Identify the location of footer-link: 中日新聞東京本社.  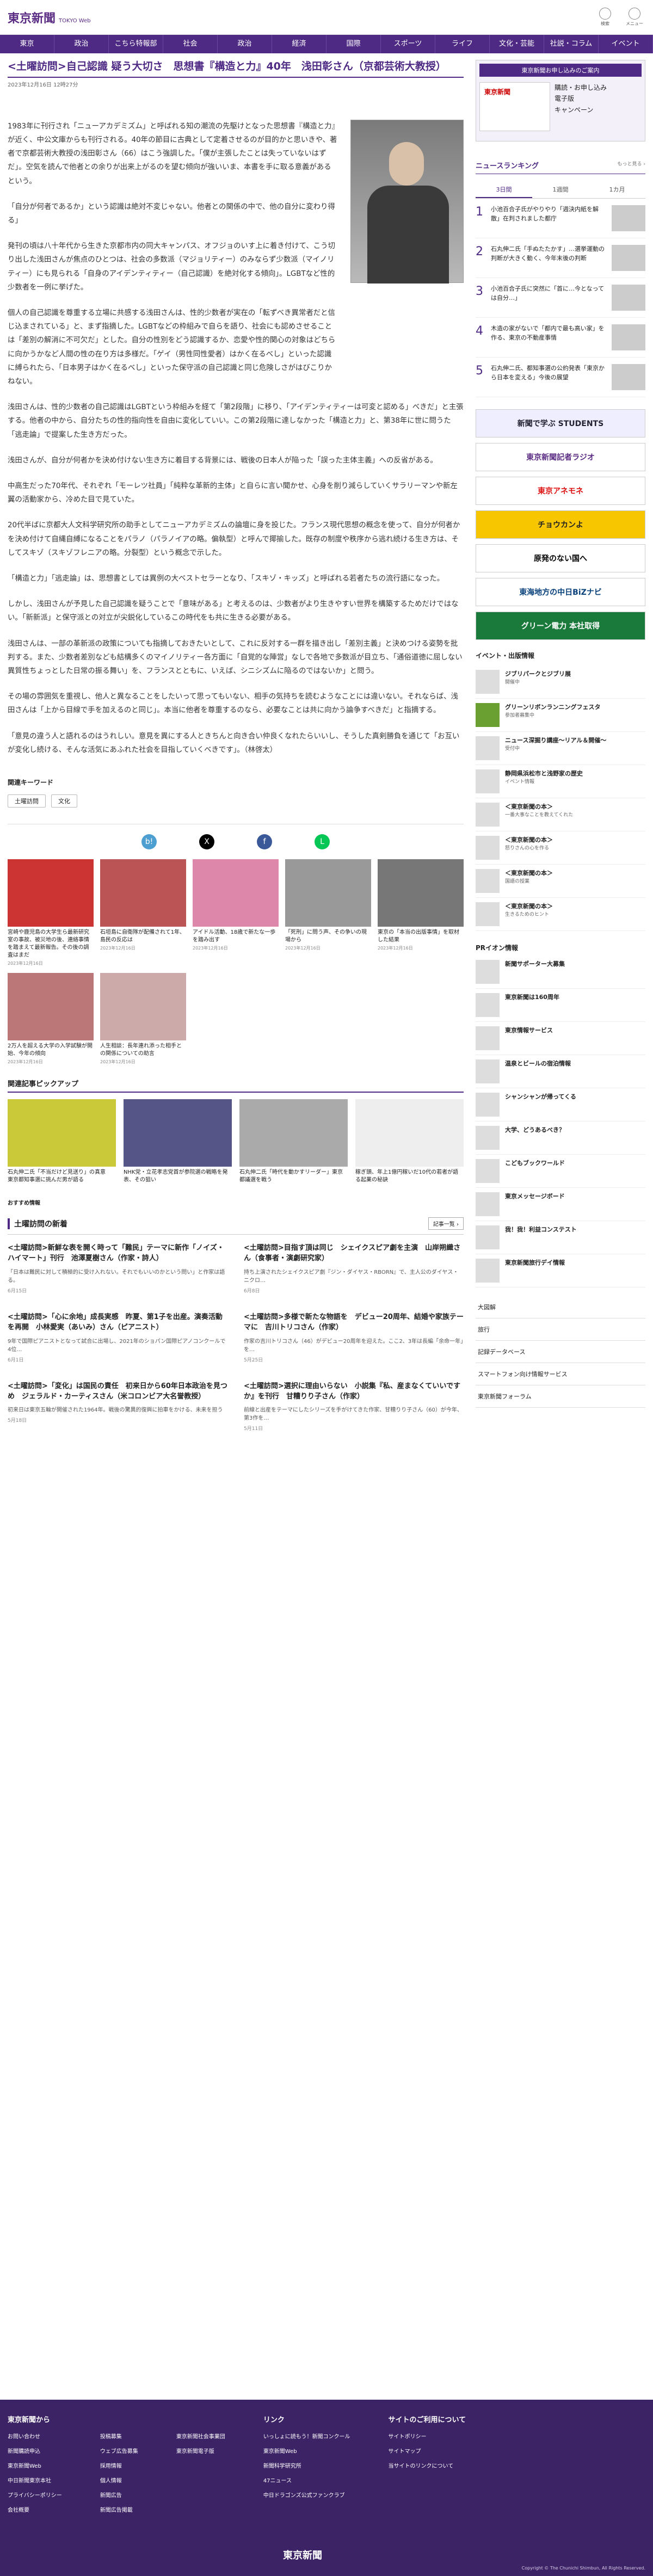
(35, 2480).